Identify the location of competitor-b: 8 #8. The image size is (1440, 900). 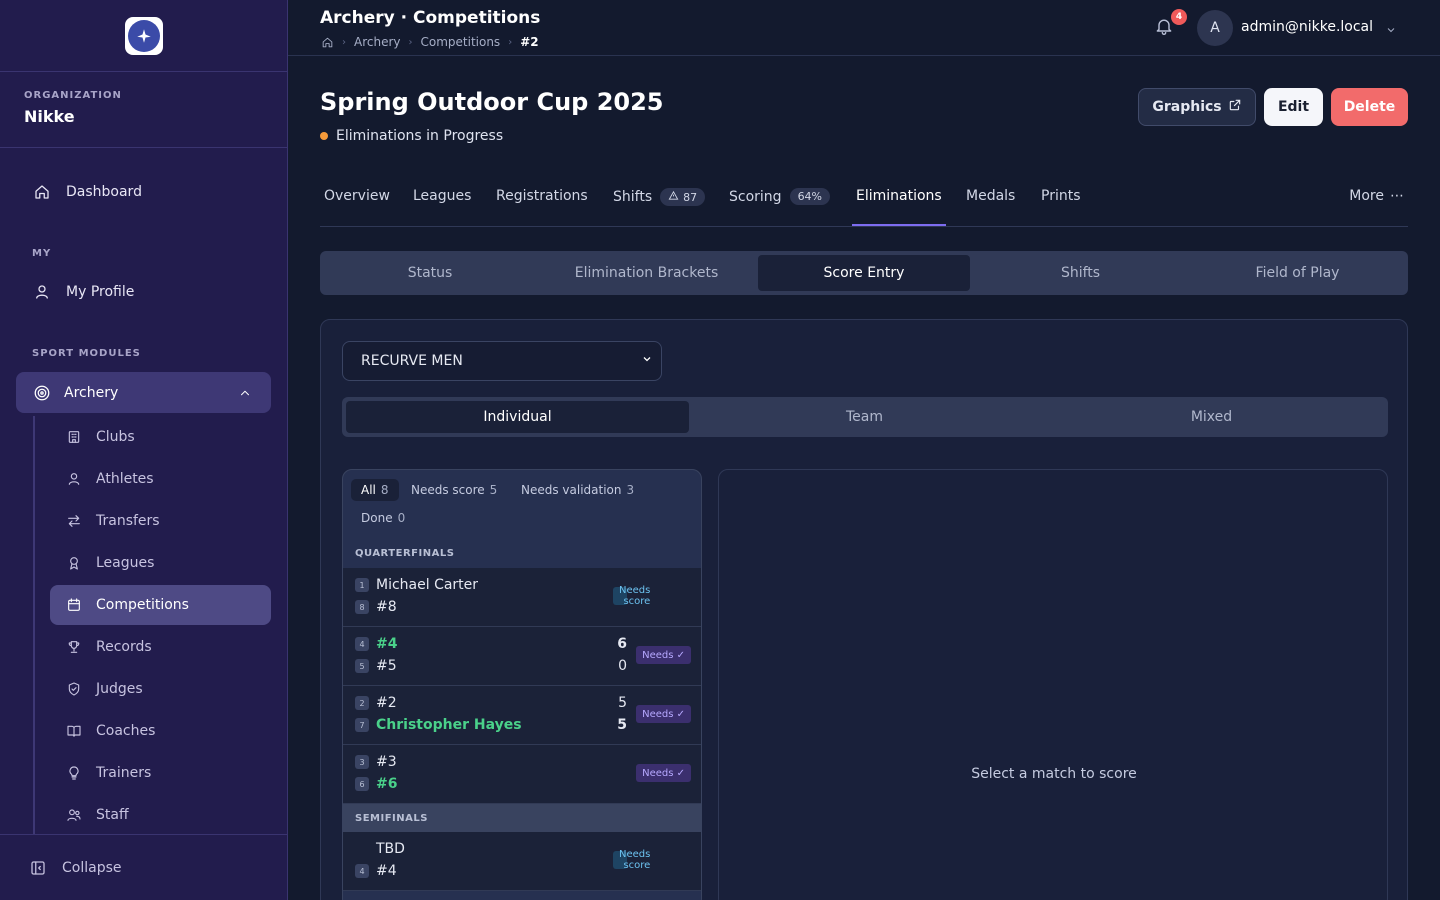
(376, 607).